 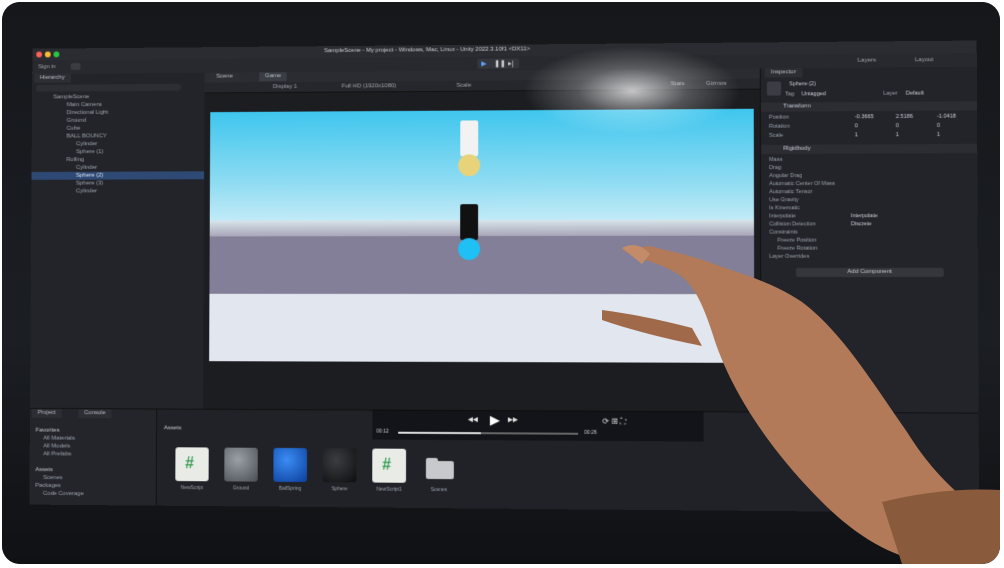 I want to click on favorites-item: All Models, so click(x=56, y=446).